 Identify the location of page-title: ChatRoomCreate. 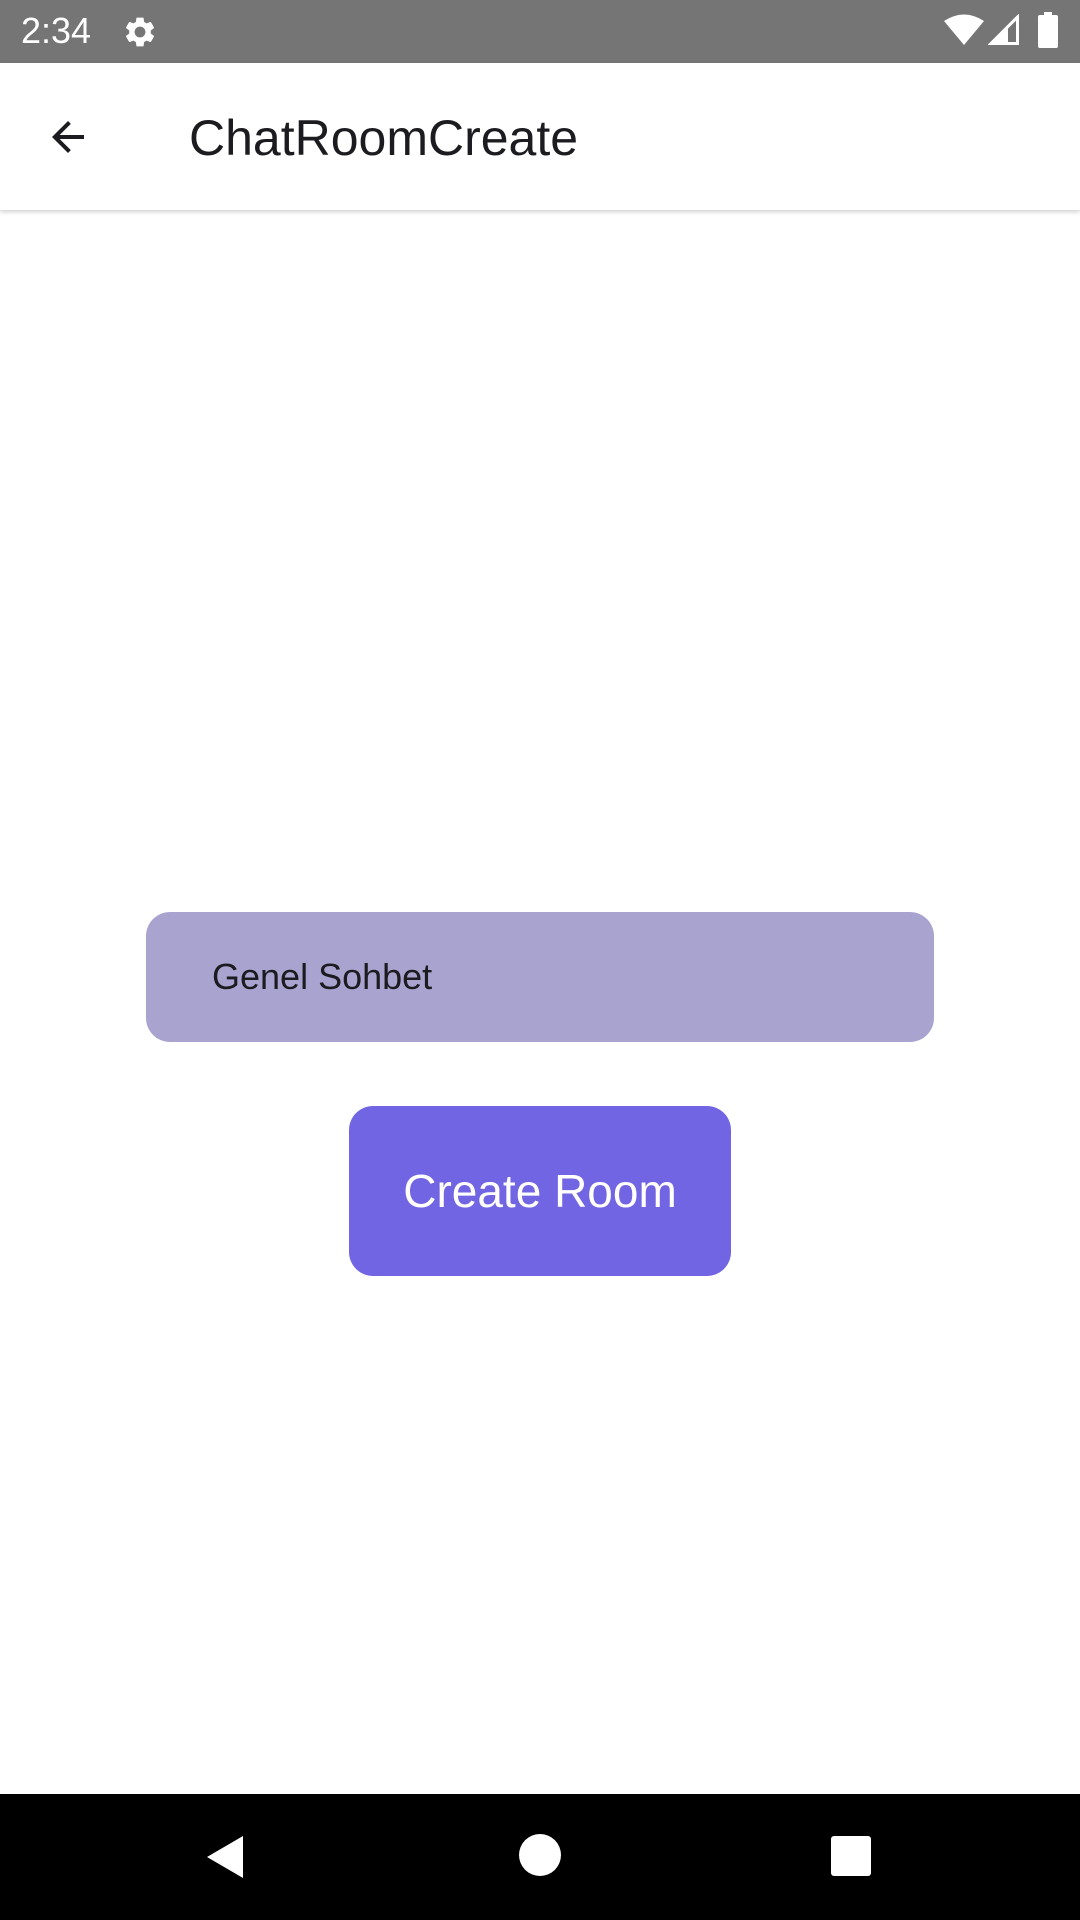
(384, 138).